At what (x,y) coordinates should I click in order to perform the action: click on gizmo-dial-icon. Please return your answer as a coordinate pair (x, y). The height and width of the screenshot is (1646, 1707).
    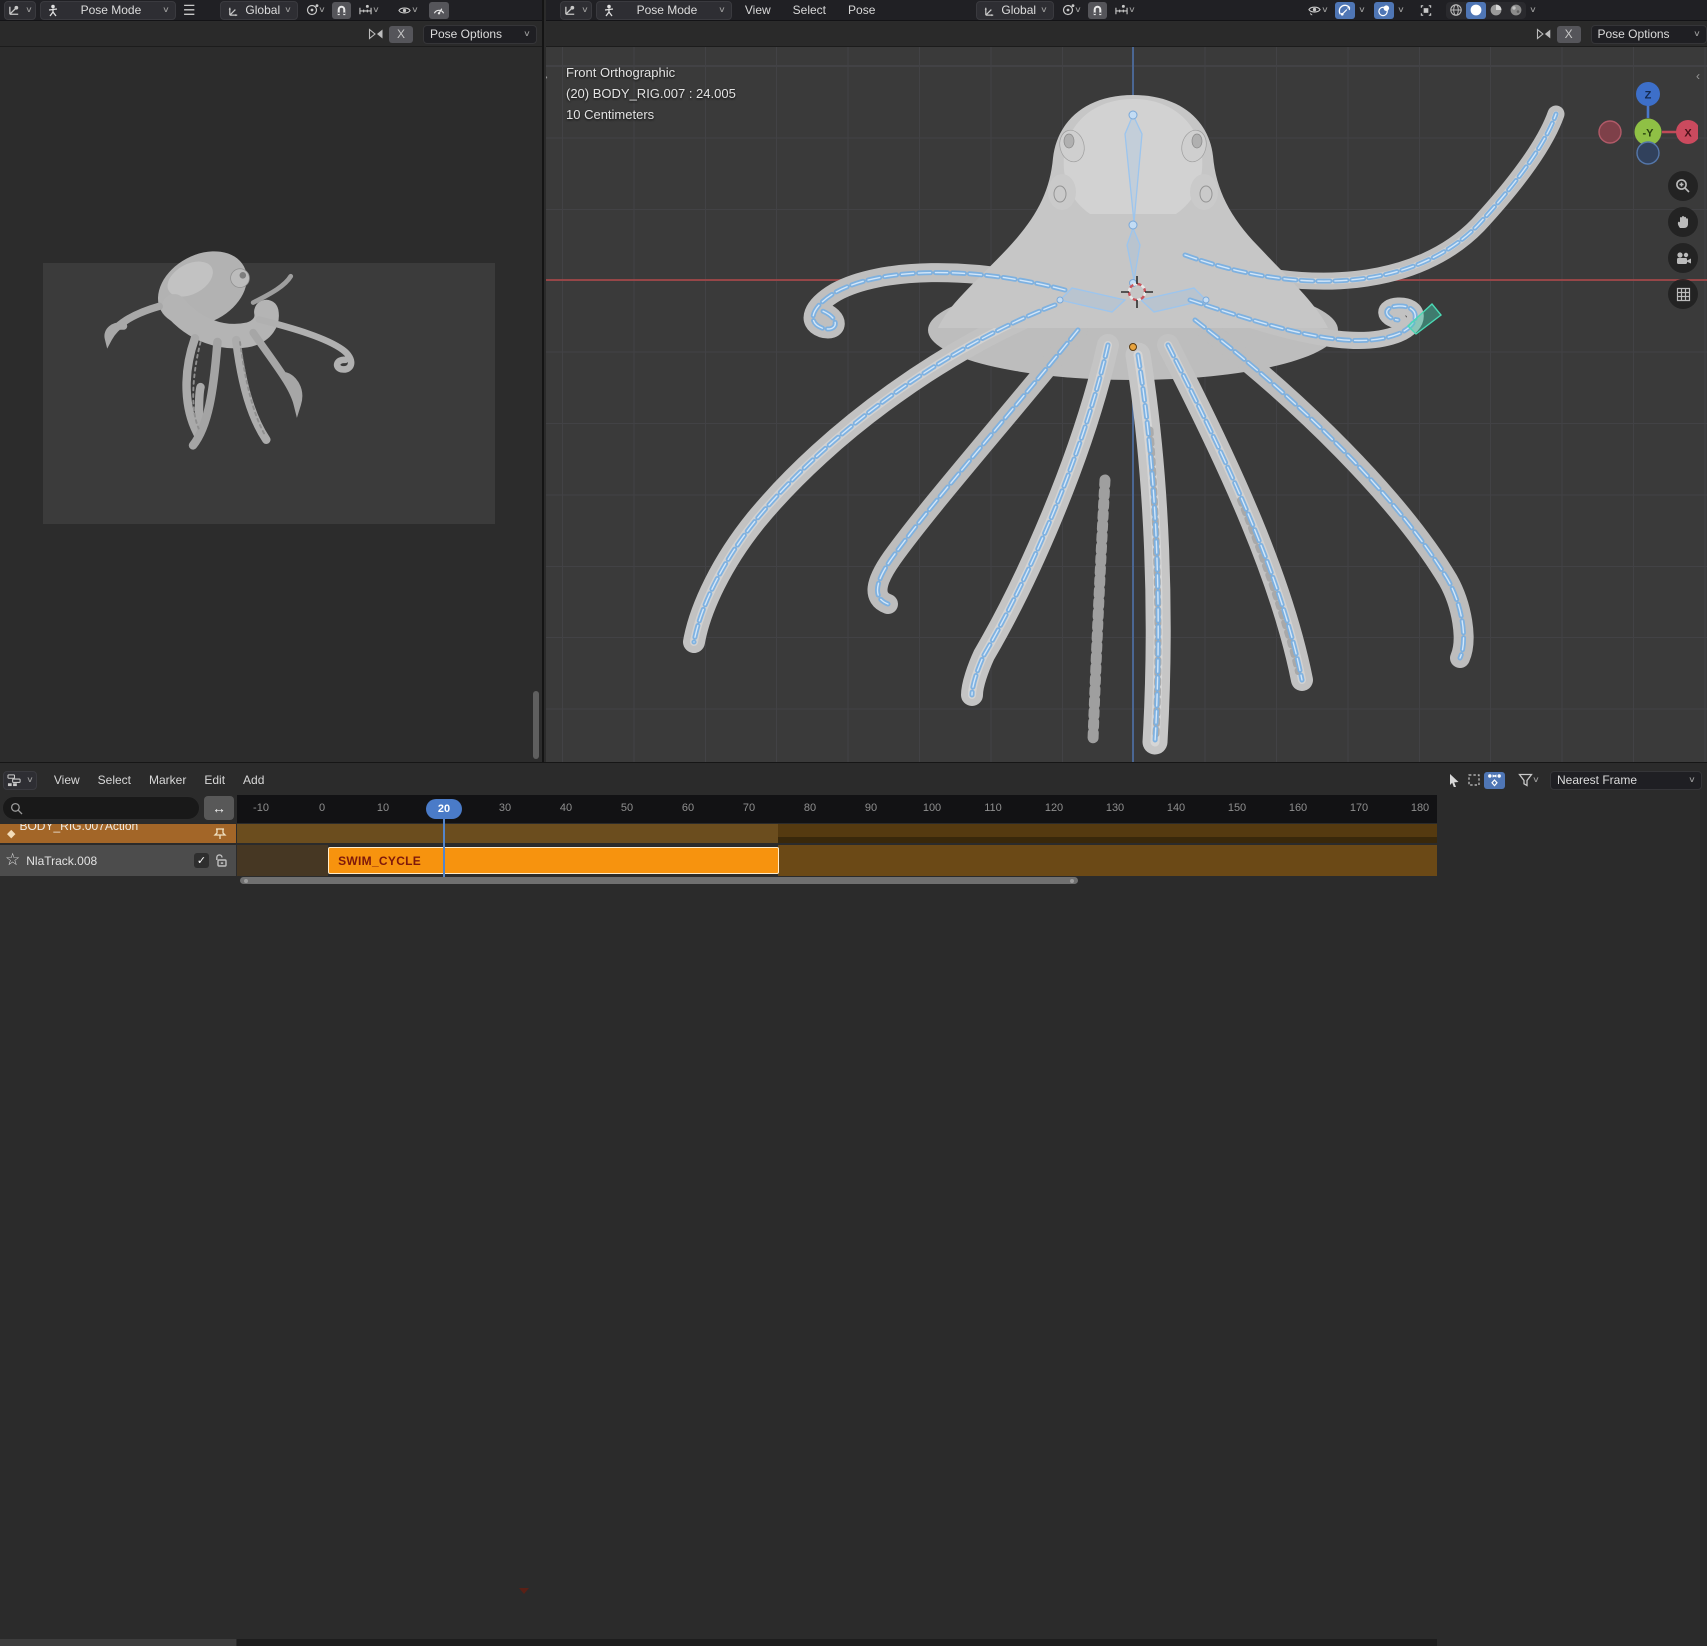
    Looking at the image, I should click on (1345, 10).